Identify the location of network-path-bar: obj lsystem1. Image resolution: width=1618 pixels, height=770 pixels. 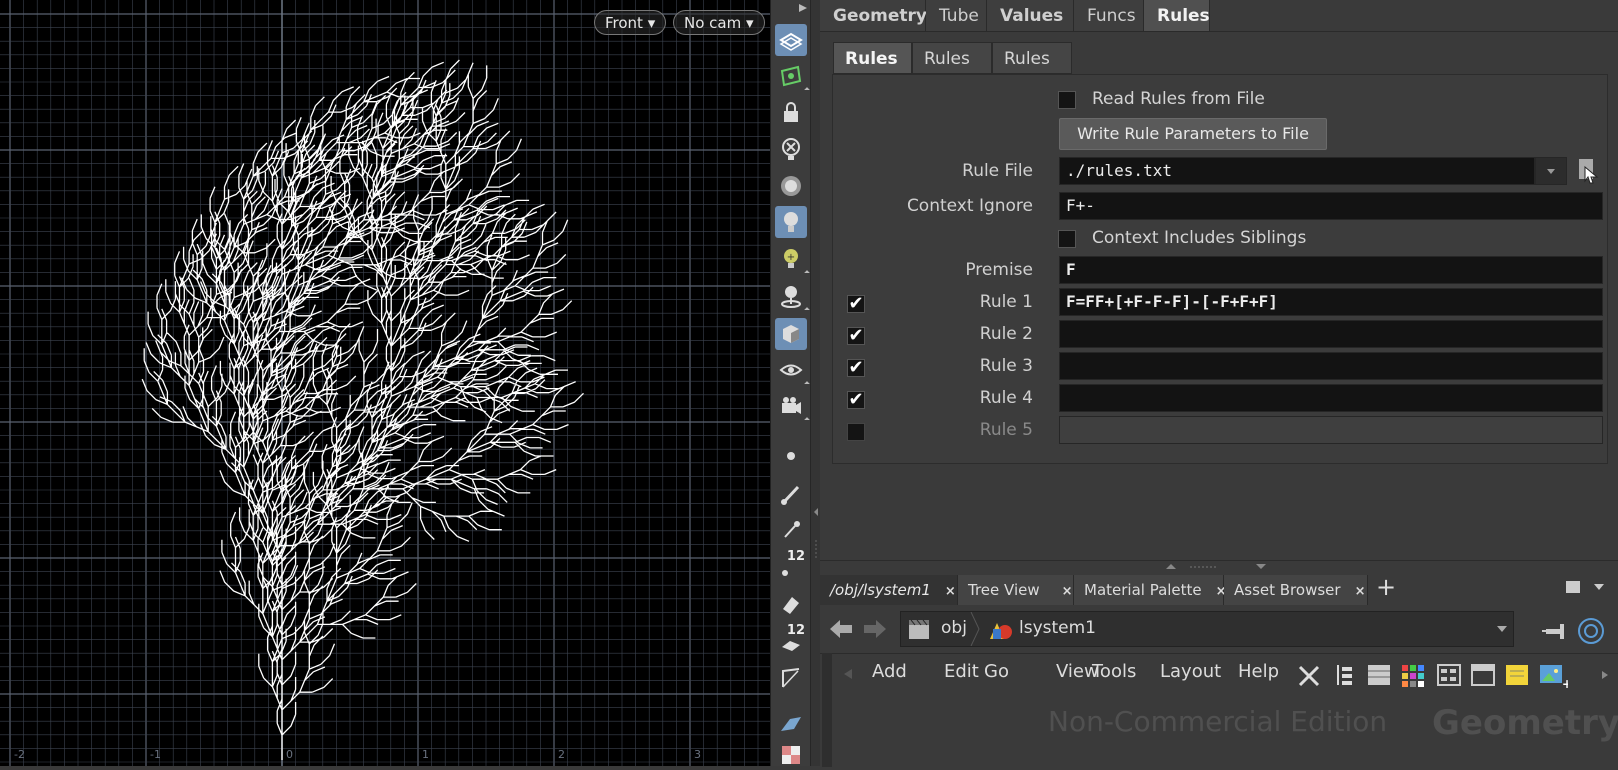
(1207, 629).